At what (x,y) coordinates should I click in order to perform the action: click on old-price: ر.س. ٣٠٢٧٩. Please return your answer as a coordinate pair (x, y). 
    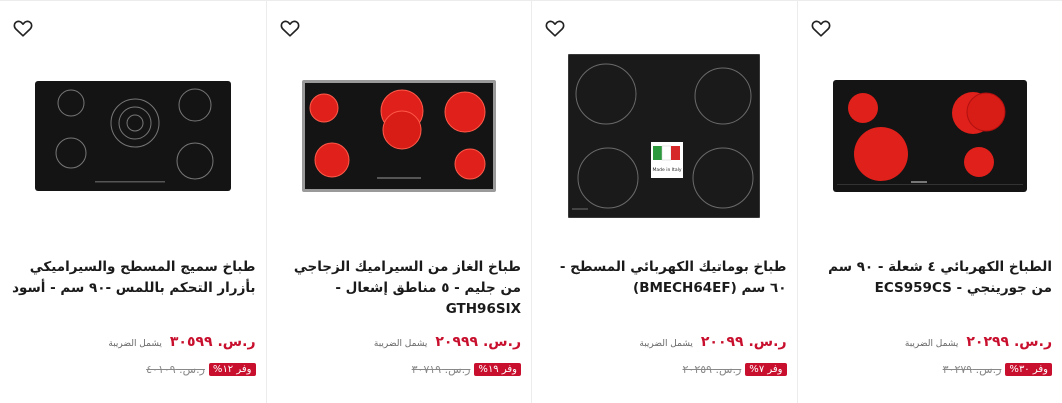
    Looking at the image, I should click on (972, 369).